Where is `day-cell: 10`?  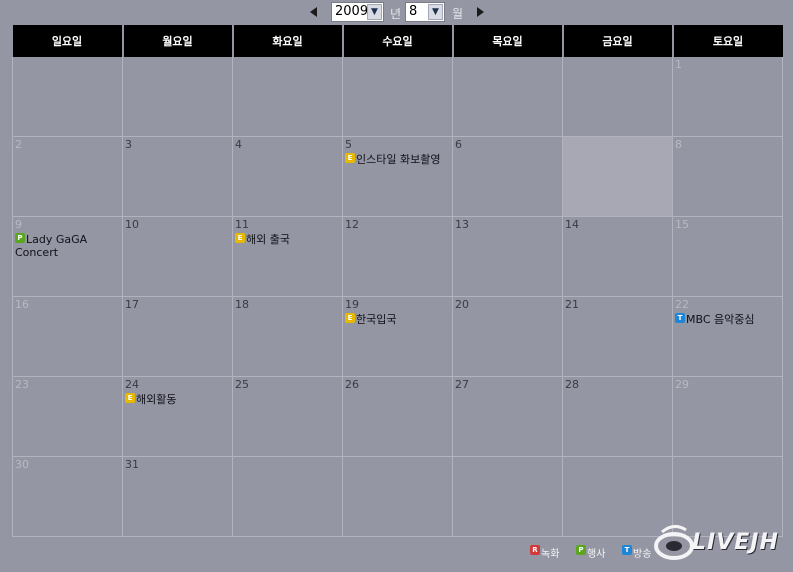 day-cell: 10 is located at coordinates (177, 256).